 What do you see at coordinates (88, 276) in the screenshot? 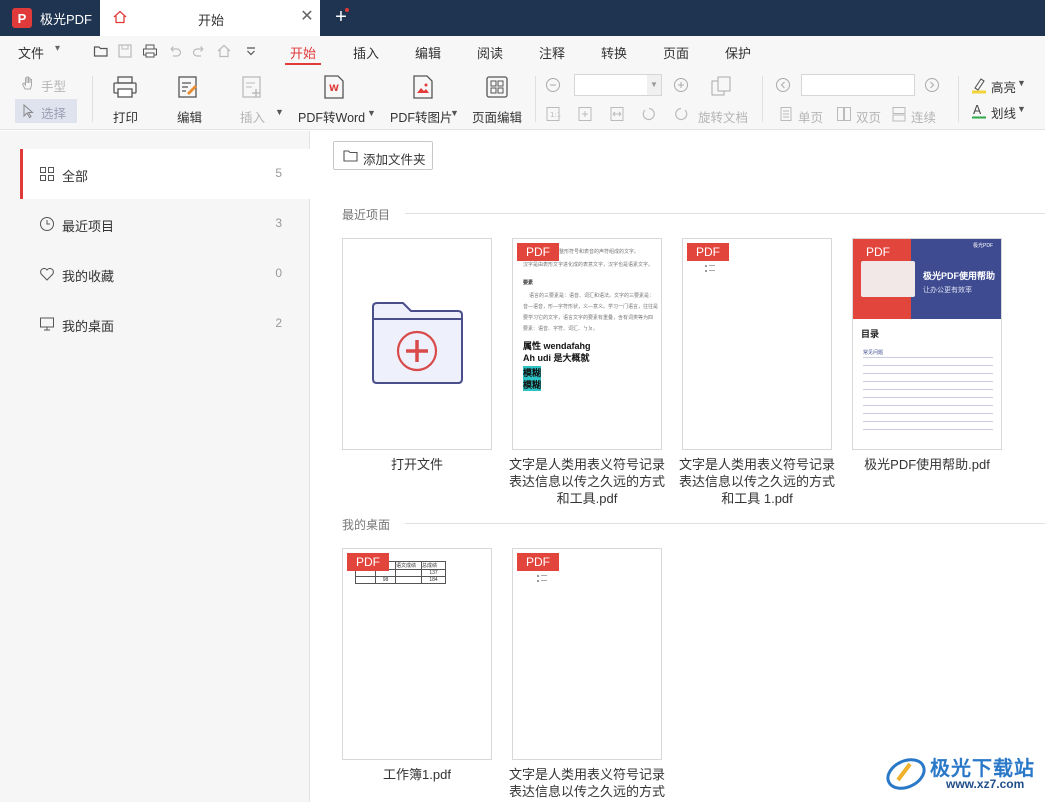
I see `sidebar-item-label: 我的收藏` at bounding box center [88, 276].